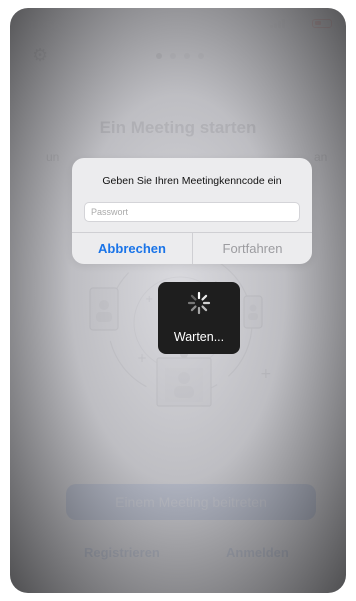  I want to click on room-display-icon, so click(184, 378).